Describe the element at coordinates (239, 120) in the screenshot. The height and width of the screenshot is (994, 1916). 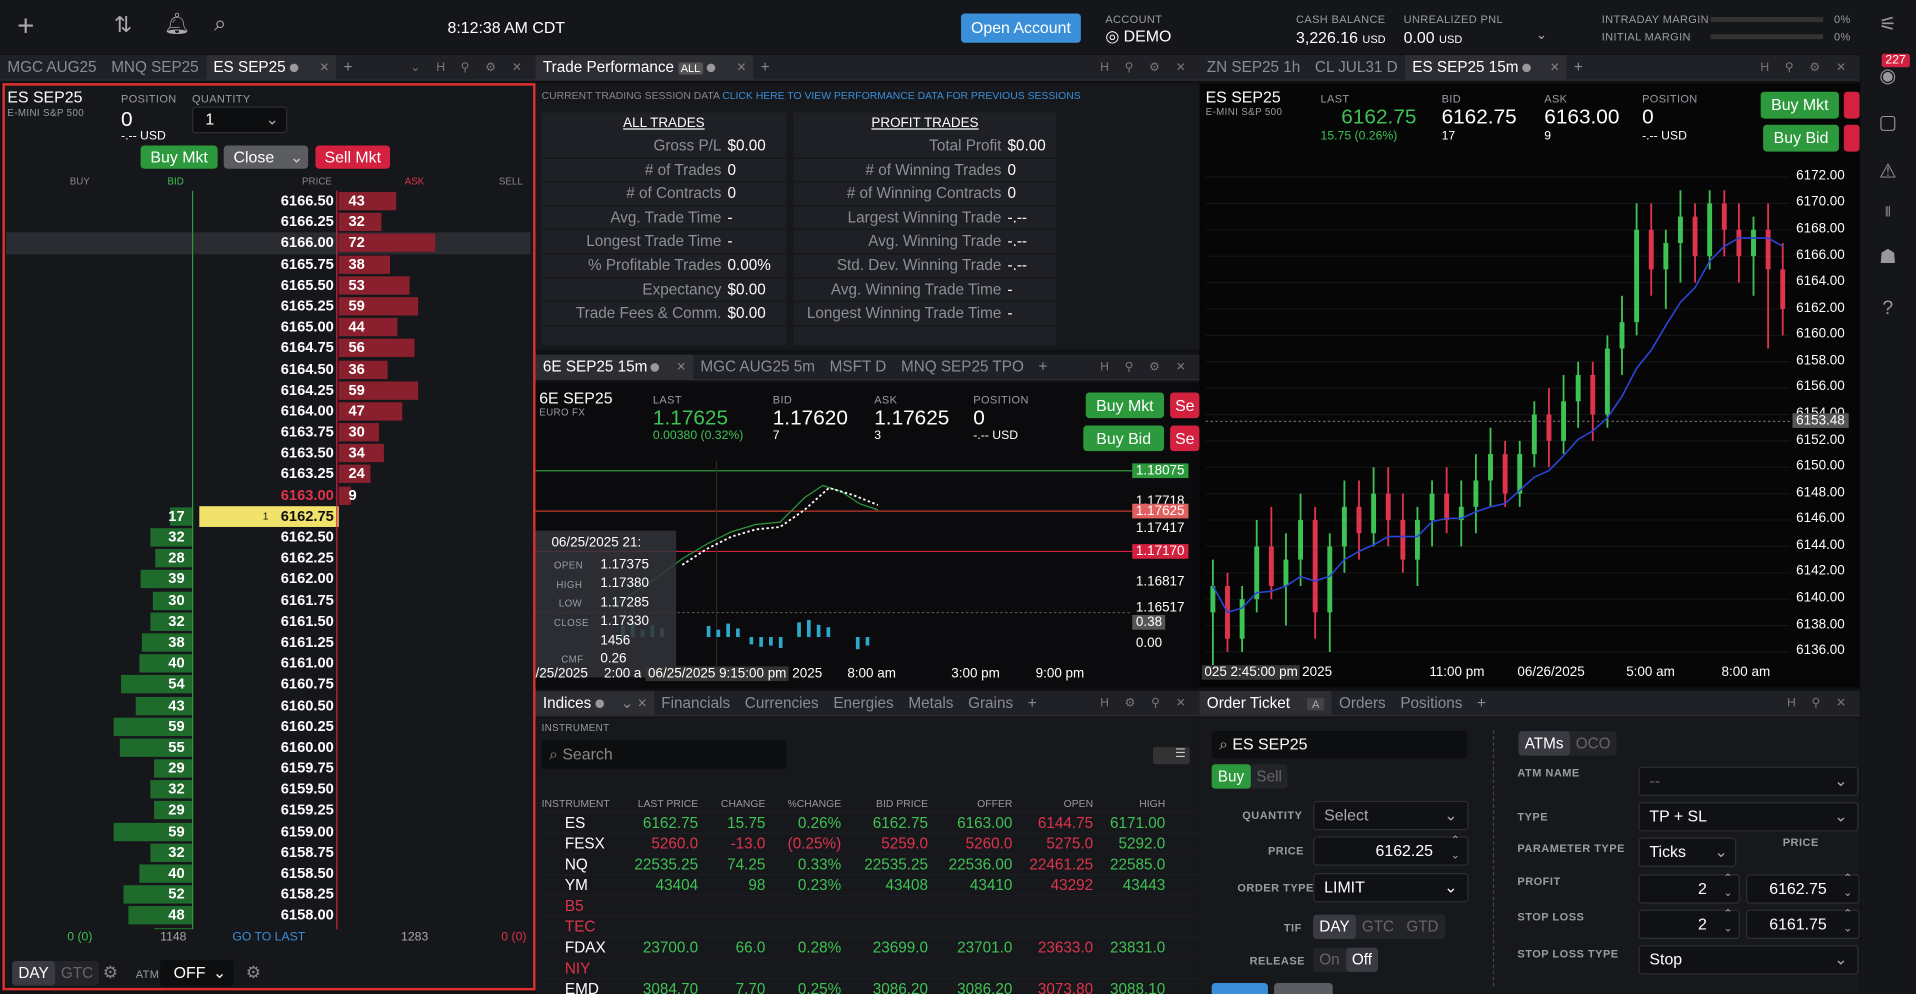
I see `quantity-input: 1 ⌄` at that location.